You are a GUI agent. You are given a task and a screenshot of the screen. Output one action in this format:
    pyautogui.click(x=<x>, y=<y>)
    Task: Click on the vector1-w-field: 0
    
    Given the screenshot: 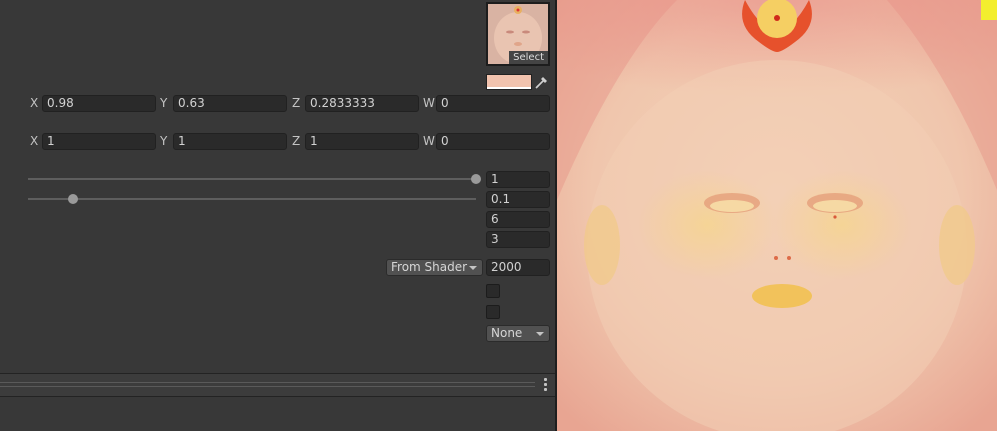 What is the action you would take?
    pyautogui.click(x=493, y=103)
    